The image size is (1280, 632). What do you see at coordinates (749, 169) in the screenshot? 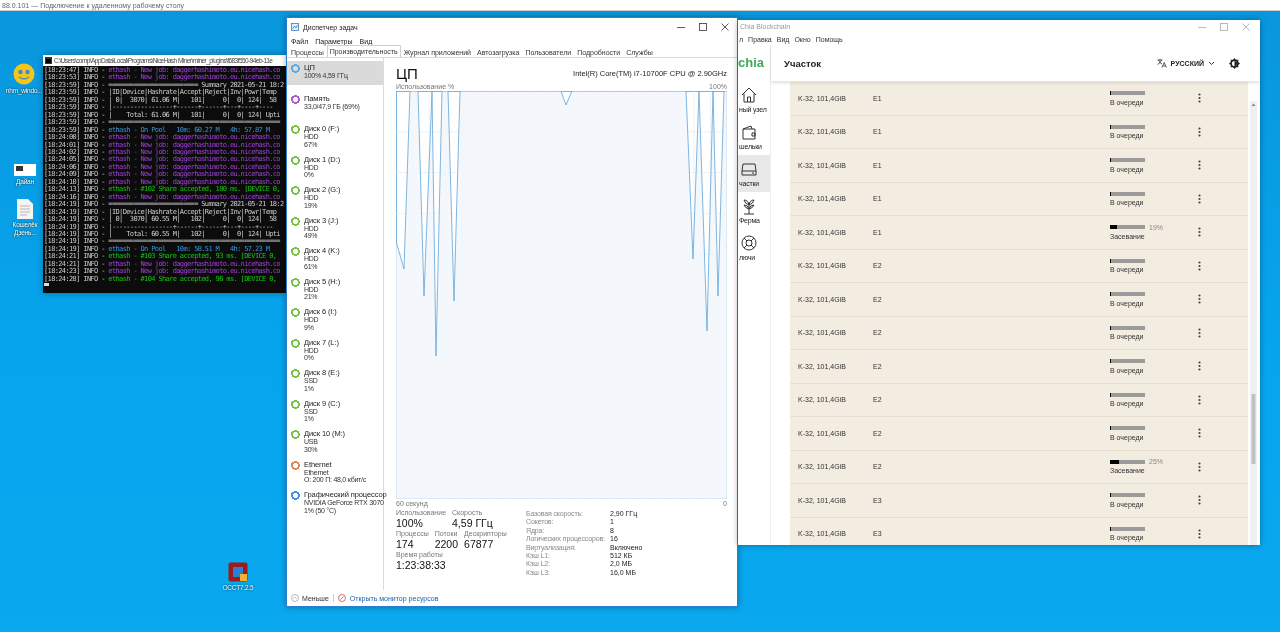
I see `drive-icon` at bounding box center [749, 169].